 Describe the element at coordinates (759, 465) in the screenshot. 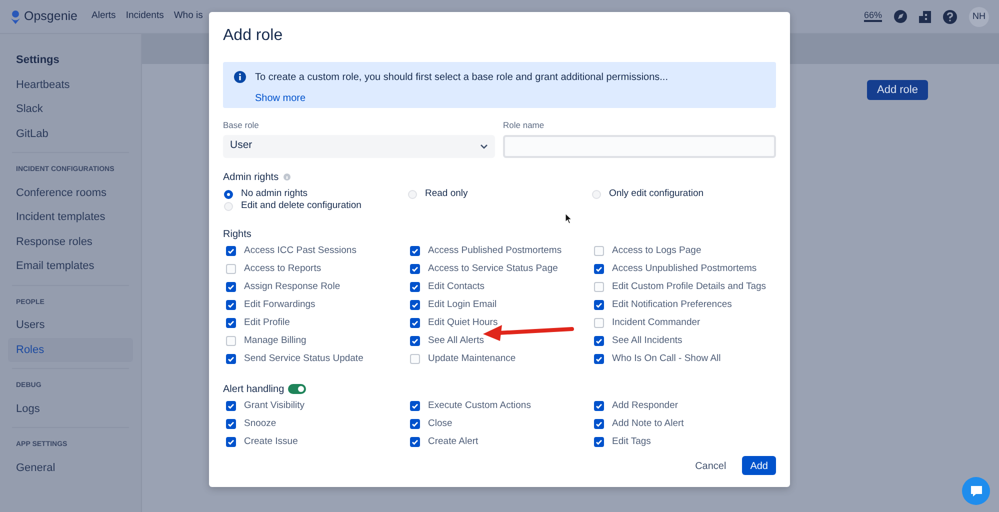

I see `add-button: Add` at that location.